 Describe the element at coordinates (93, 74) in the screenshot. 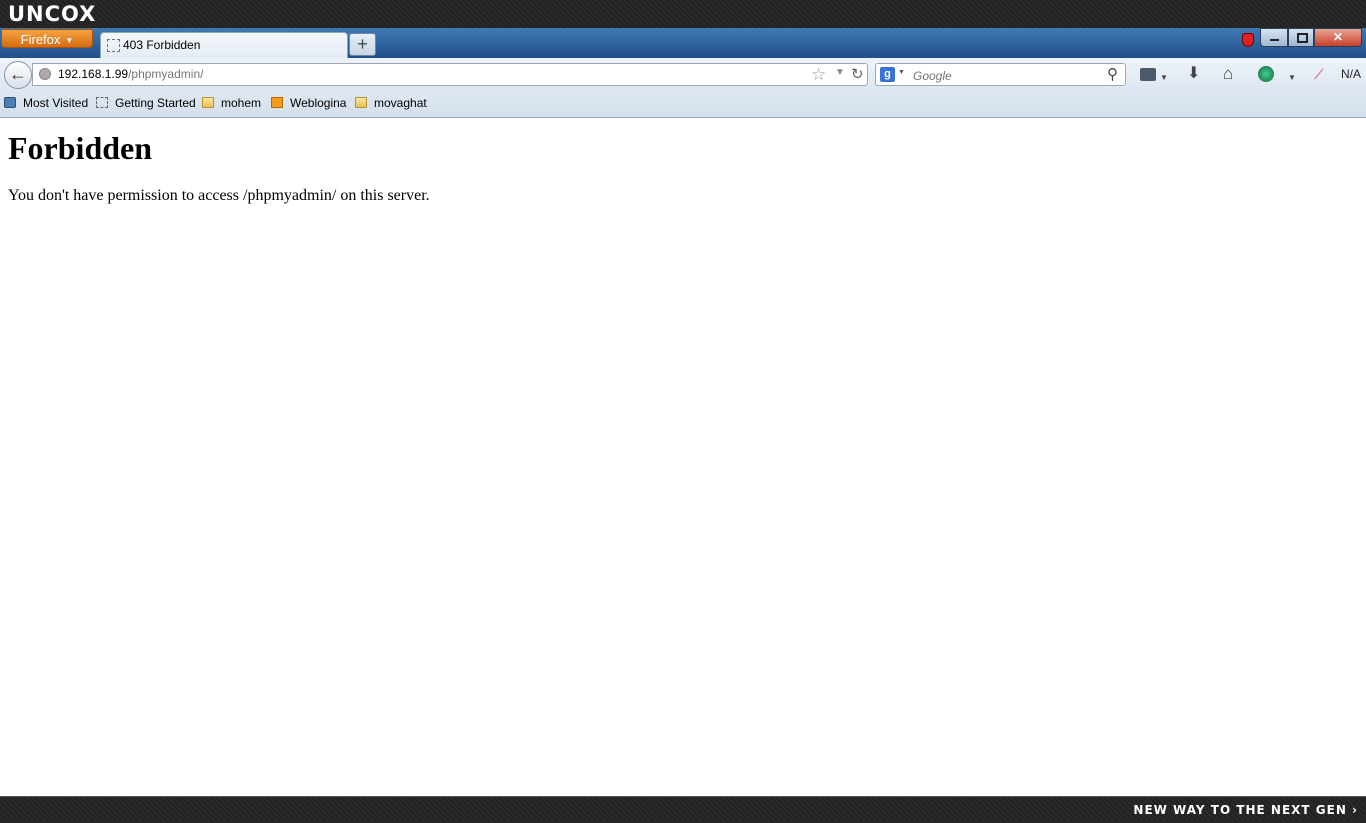

I see `url-host: 192.168.1.99` at that location.